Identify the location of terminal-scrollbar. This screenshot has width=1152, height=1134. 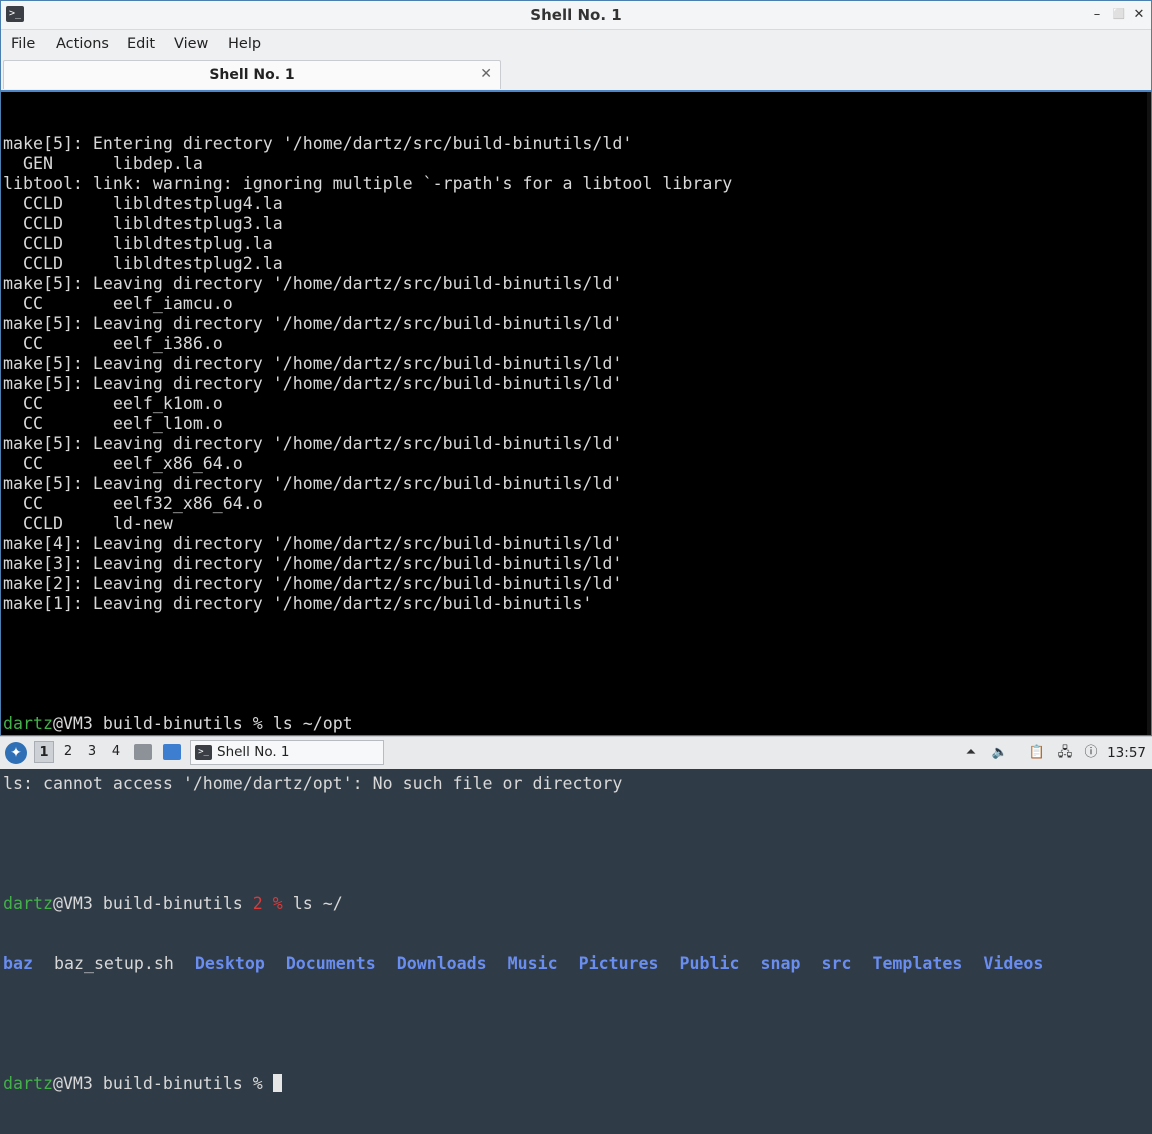
(1149, 413).